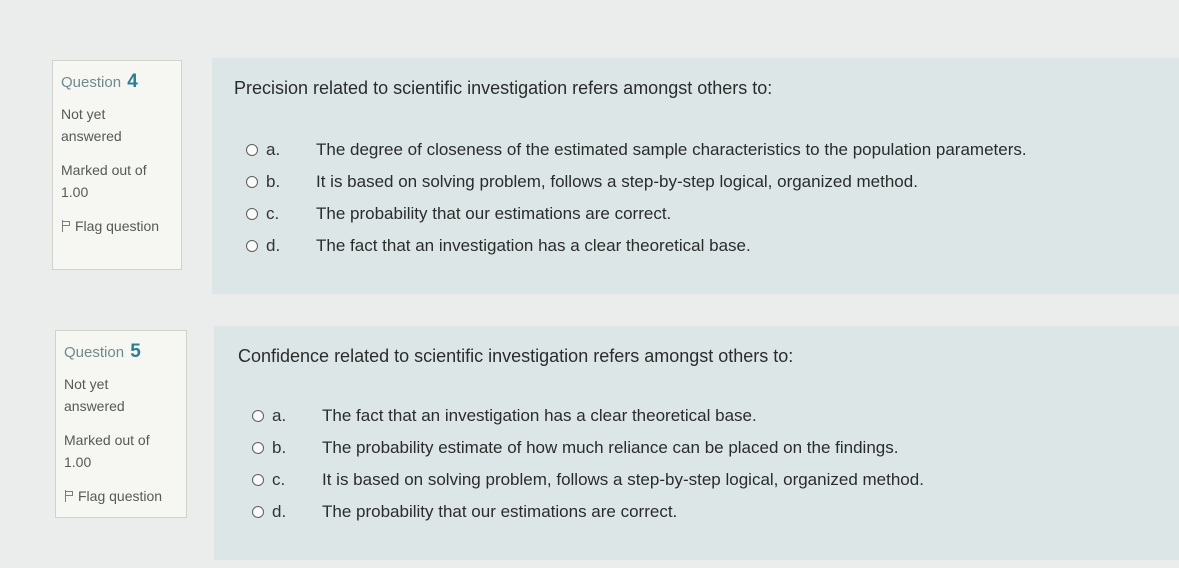 This screenshot has height=568, width=1179. I want to click on question-number: Question 4, so click(99, 81).